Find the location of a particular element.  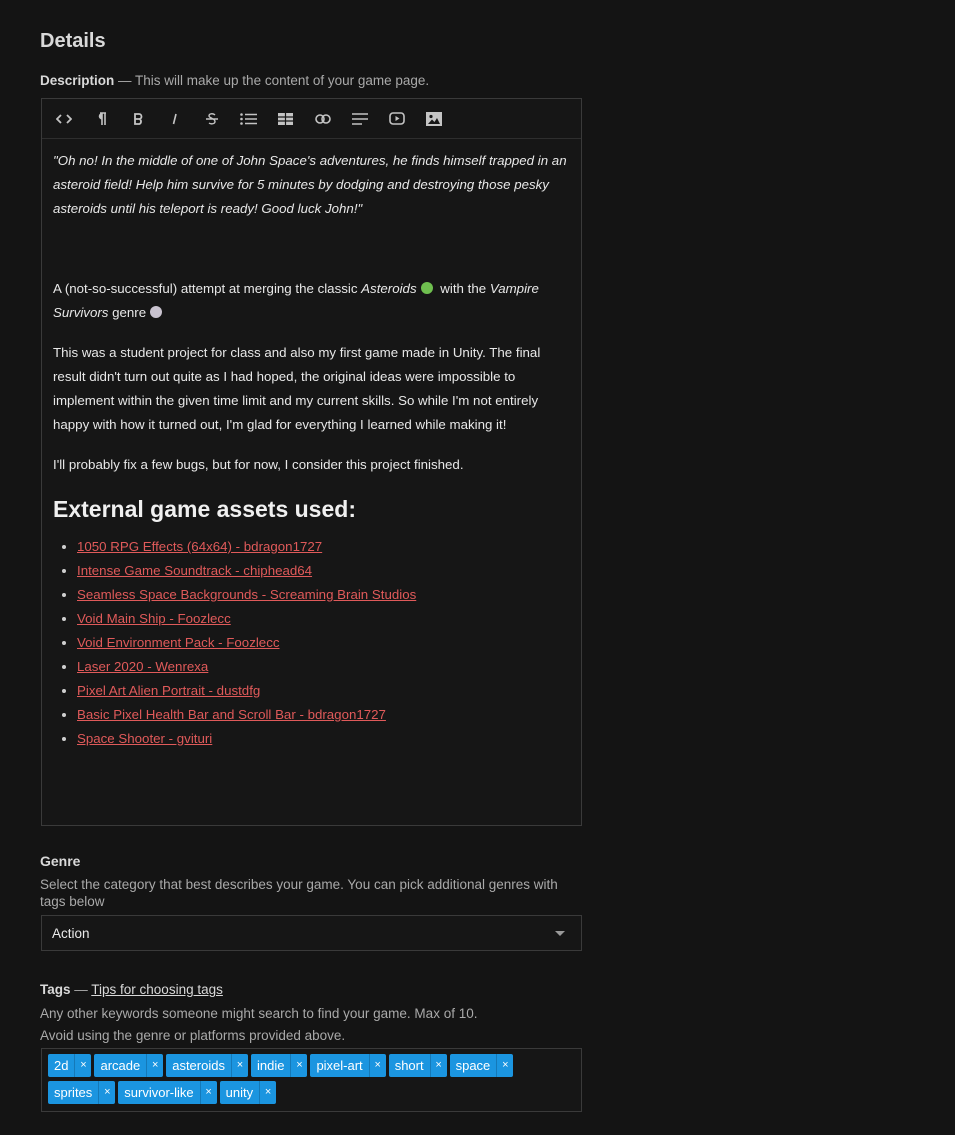

tag-chip: arcade × is located at coordinates (129, 1065).